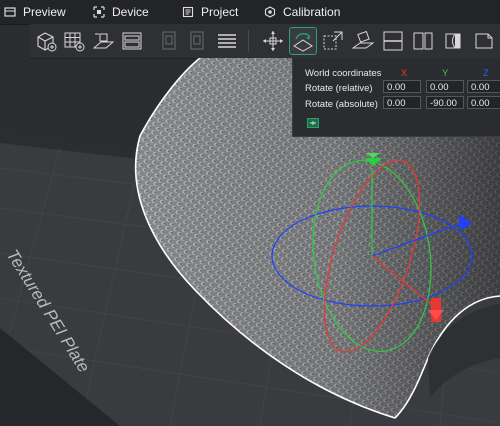 Image resolution: width=500 pixels, height=426 pixels. I want to click on rotate-relative-z-input: 0.00, so click(483, 86).